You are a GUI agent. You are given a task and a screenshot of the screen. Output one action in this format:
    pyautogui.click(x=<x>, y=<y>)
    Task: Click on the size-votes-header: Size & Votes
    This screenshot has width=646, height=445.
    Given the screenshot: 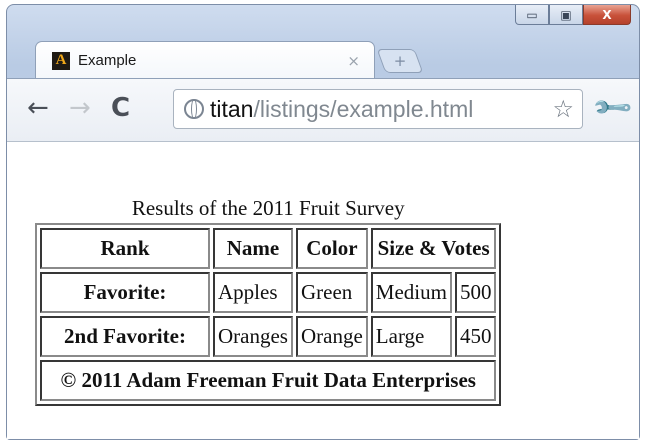 What is the action you would take?
    pyautogui.click(x=433, y=248)
    